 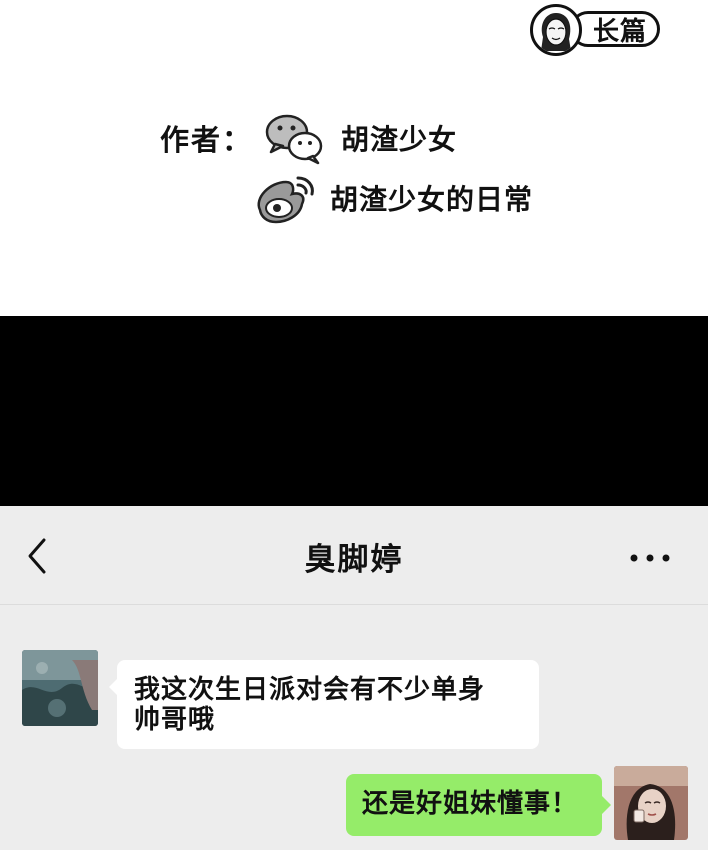 What do you see at coordinates (470, 804) in the screenshot?
I see `sent-message-text: 还是好姐妹懂事！` at bounding box center [470, 804].